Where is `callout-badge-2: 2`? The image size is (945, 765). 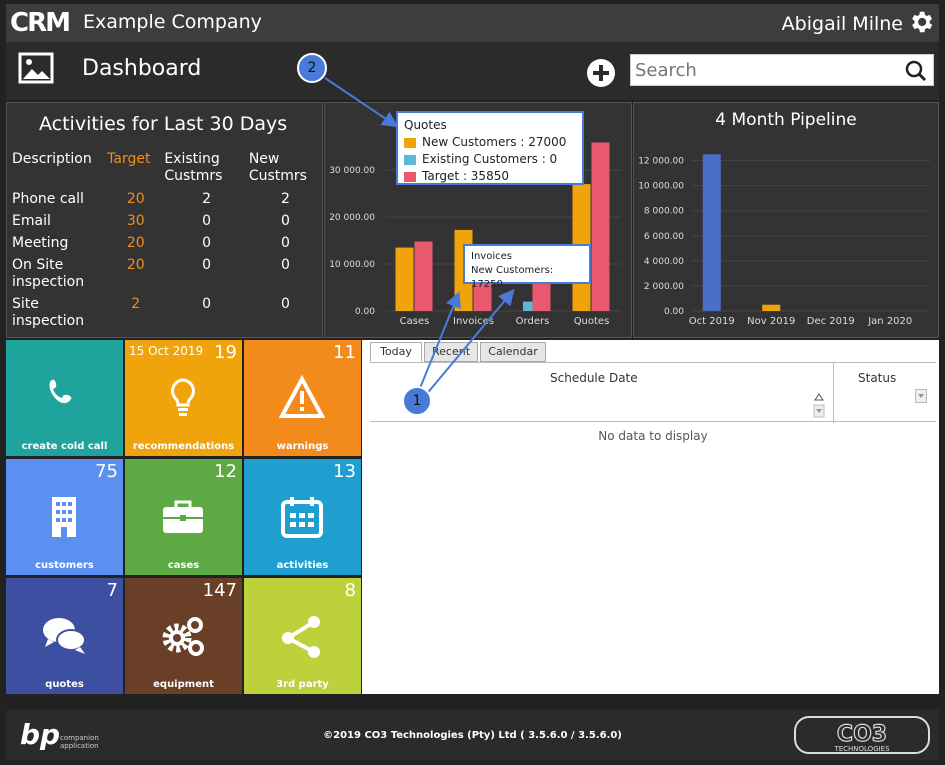
callout-badge-2: 2 is located at coordinates (312, 68).